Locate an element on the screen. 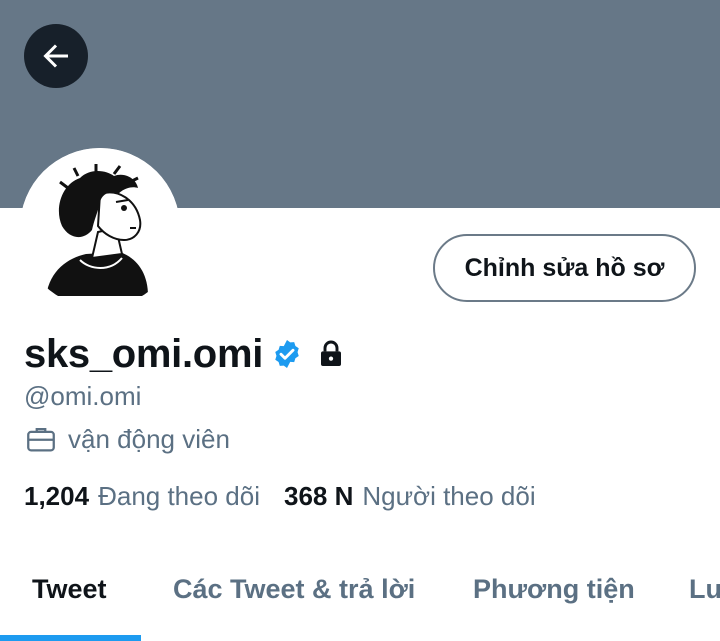  verified-badge-icon is located at coordinates (287, 354).